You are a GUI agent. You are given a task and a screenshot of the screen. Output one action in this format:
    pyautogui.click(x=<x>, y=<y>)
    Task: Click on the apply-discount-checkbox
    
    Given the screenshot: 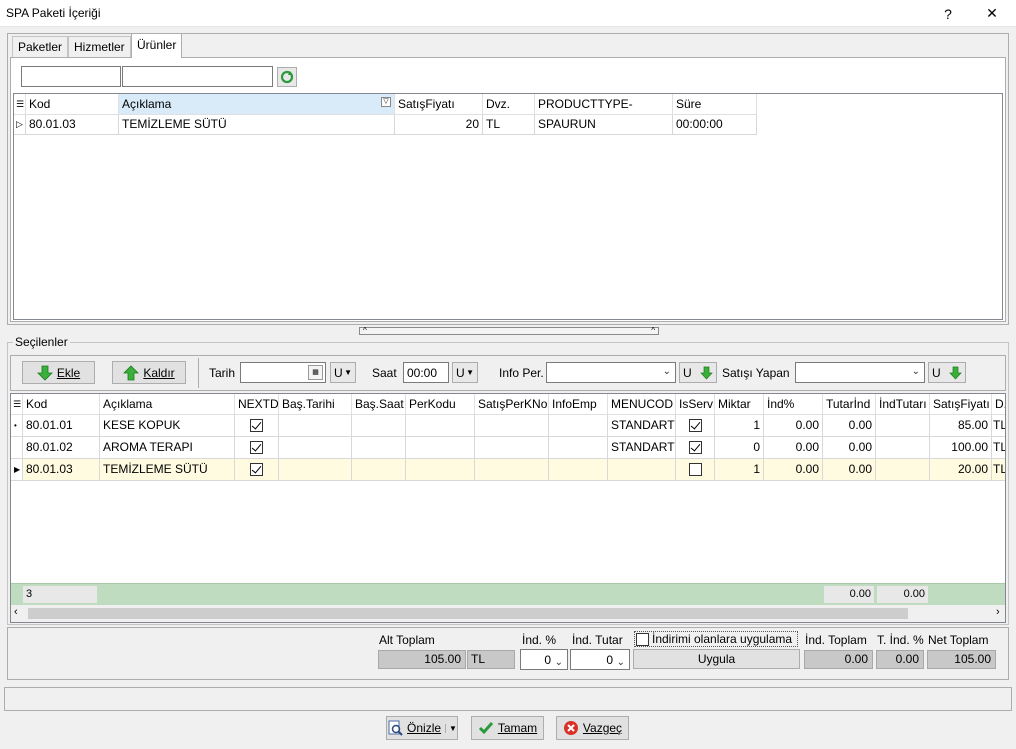 What is the action you would take?
    pyautogui.click(x=642, y=639)
    